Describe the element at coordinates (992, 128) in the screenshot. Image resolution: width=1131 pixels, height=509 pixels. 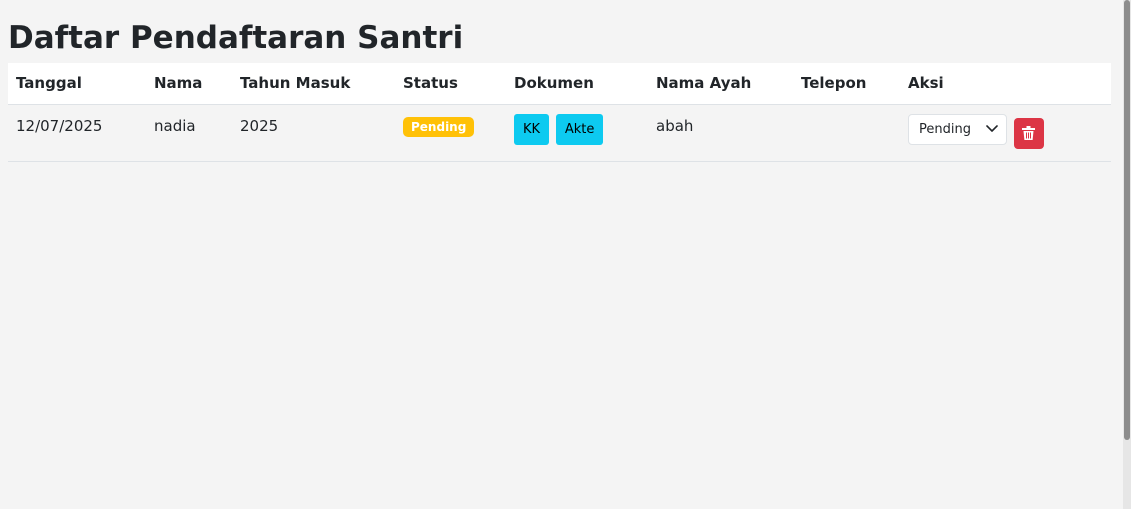
I see `chevron-down-icon` at that location.